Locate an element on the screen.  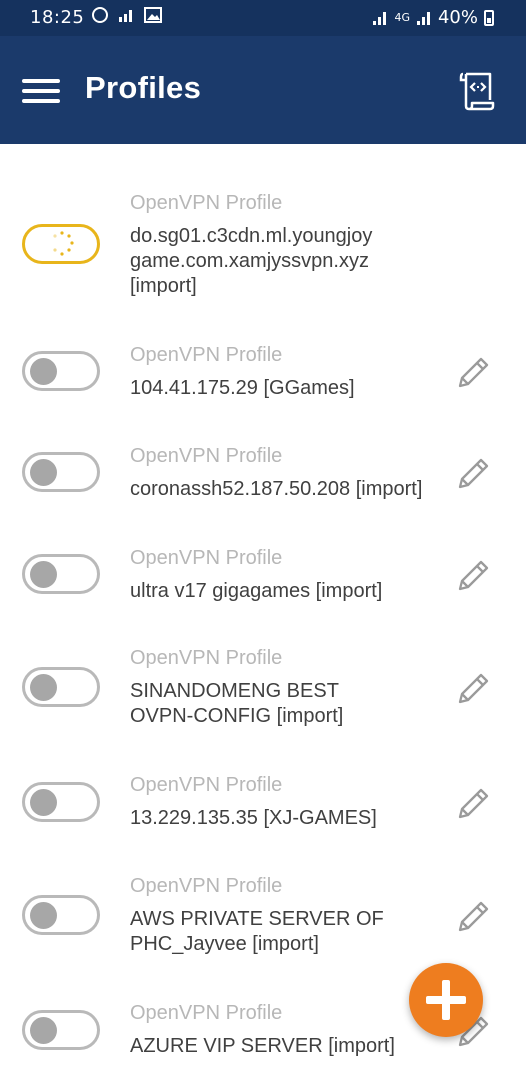
hamburger-menu-icon is located at coordinates (41, 91).